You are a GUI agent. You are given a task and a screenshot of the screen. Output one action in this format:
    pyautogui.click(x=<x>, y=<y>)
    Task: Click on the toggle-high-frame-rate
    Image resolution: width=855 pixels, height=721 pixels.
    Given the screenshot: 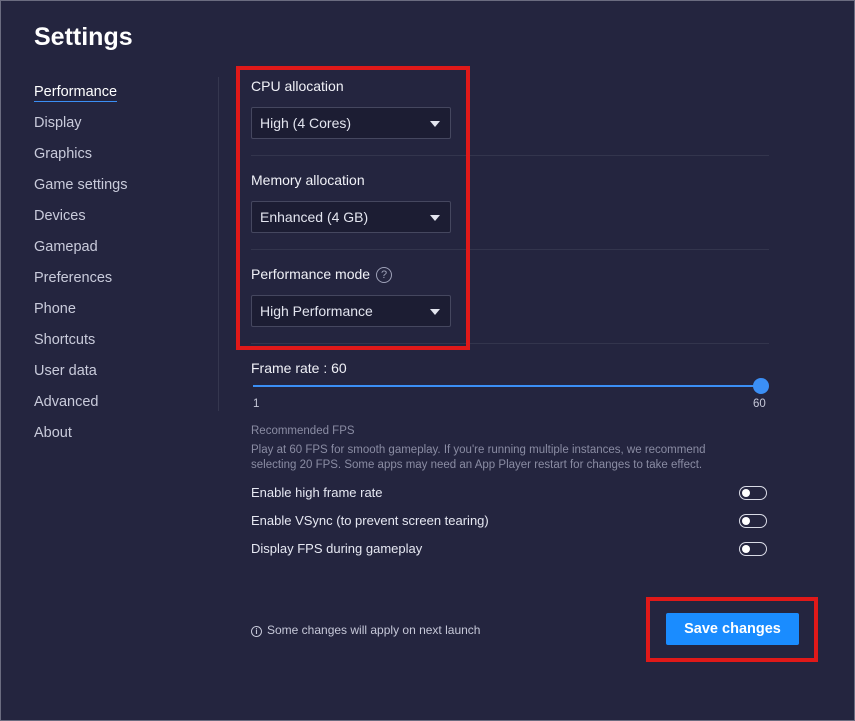 What is the action you would take?
    pyautogui.click(x=753, y=493)
    